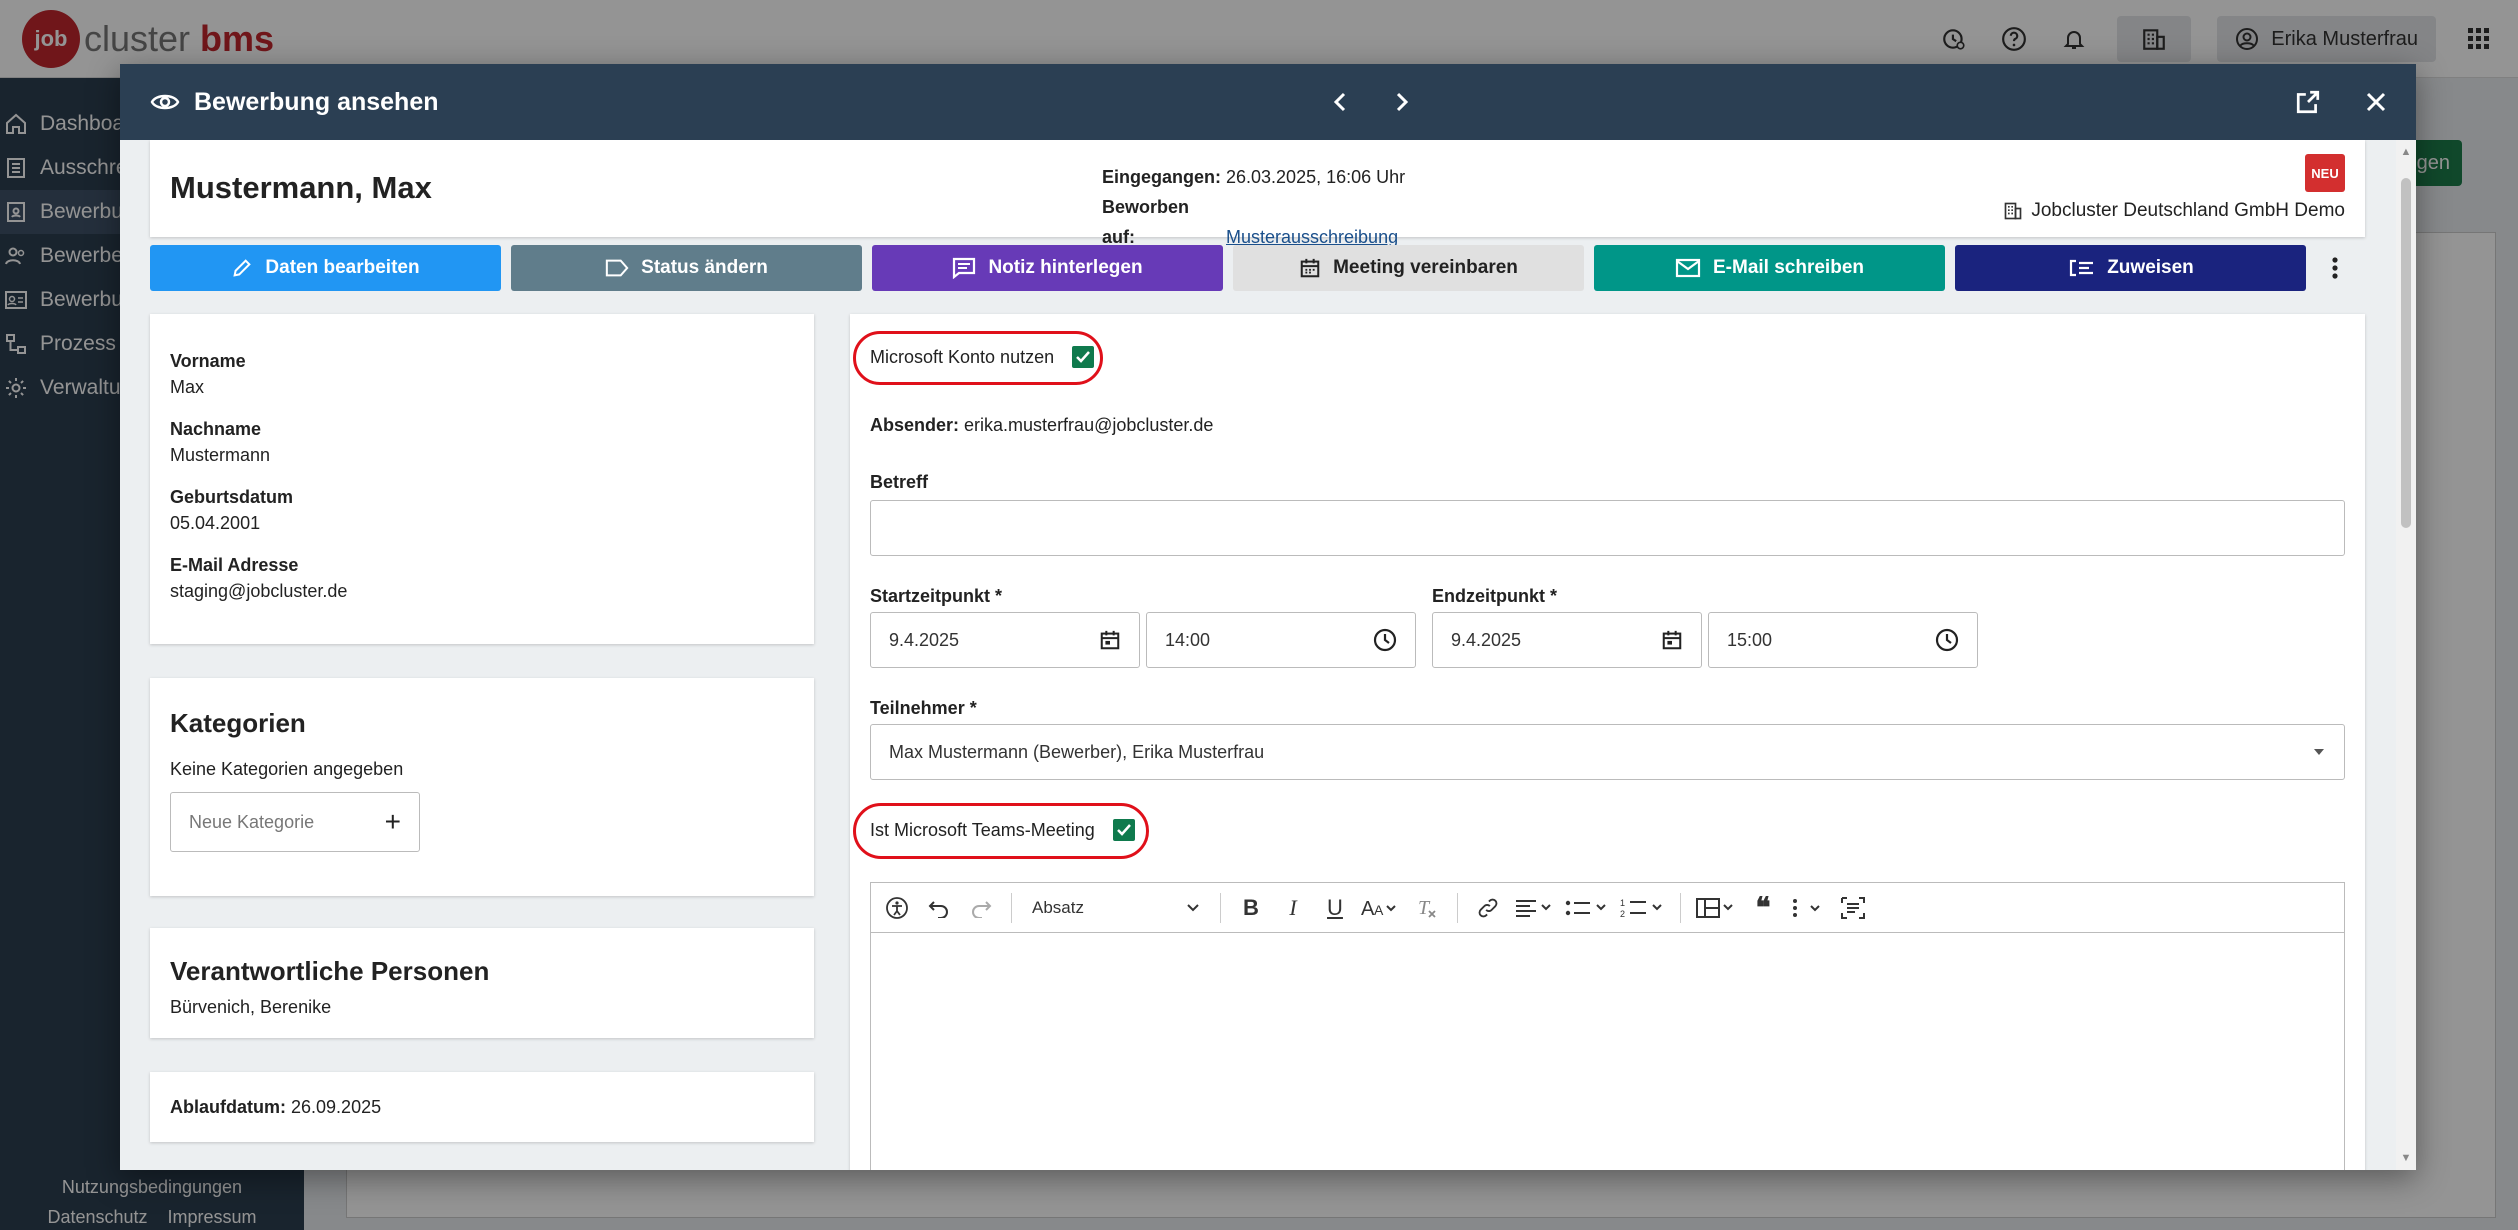 The width and height of the screenshot is (2518, 1230). What do you see at coordinates (1587, 908) in the screenshot?
I see `bulleted-list-icon` at bounding box center [1587, 908].